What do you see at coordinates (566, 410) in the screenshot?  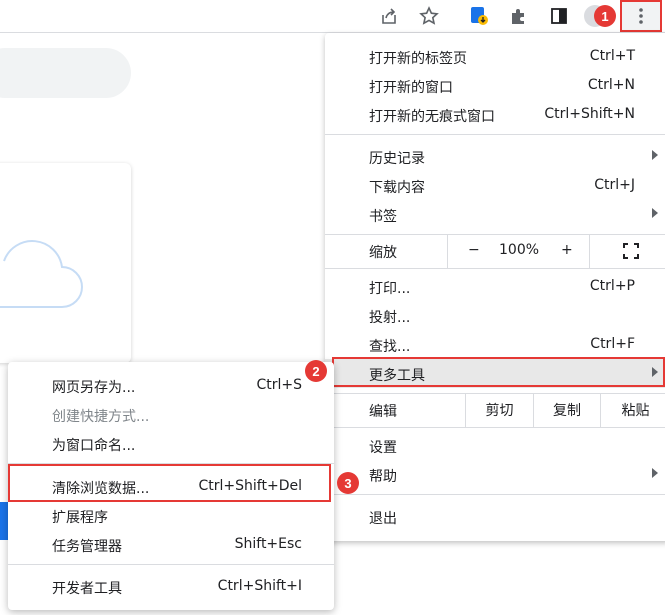 I see `copy-button: 复制` at bounding box center [566, 410].